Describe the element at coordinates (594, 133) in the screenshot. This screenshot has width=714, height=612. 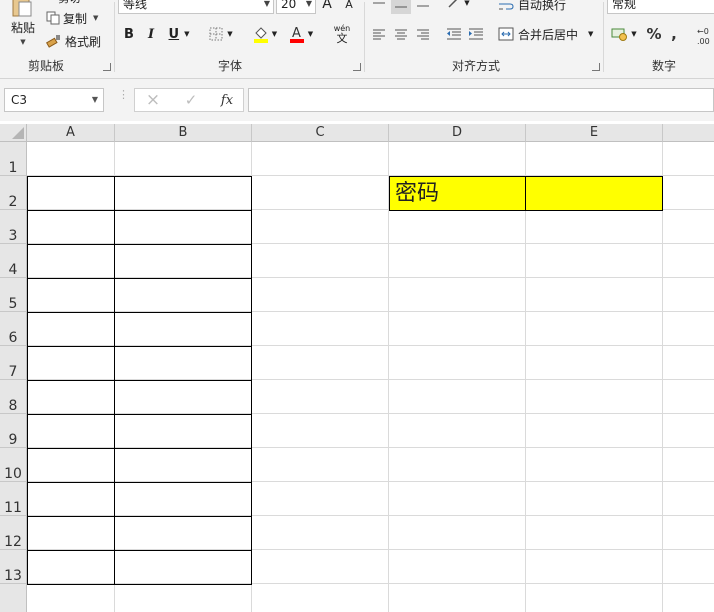
I see `column-header-e: E` at that location.